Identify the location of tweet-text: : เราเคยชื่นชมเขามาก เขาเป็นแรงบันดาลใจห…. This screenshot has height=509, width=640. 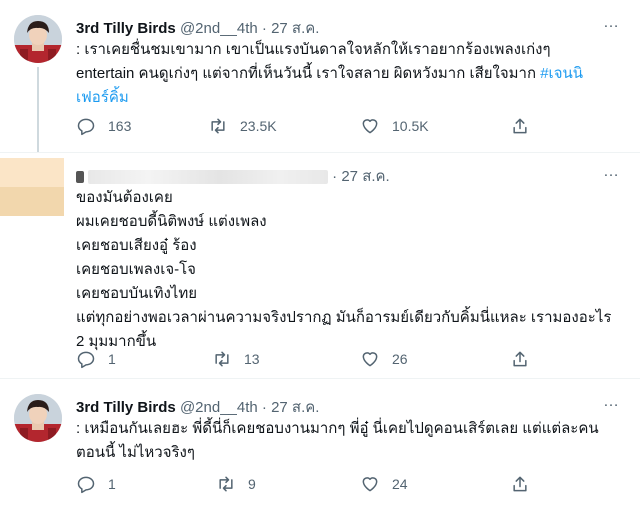
(344, 74).